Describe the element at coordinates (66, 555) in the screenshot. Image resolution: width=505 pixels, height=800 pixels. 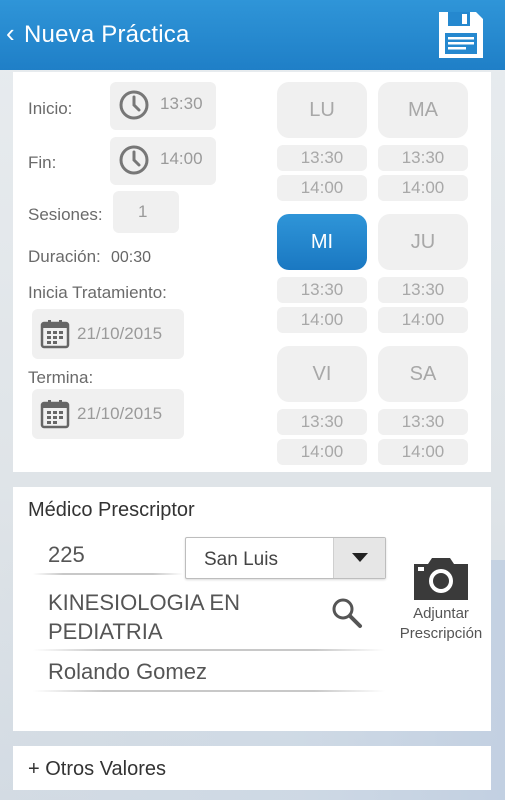
I see `license-number-field: 225` at that location.